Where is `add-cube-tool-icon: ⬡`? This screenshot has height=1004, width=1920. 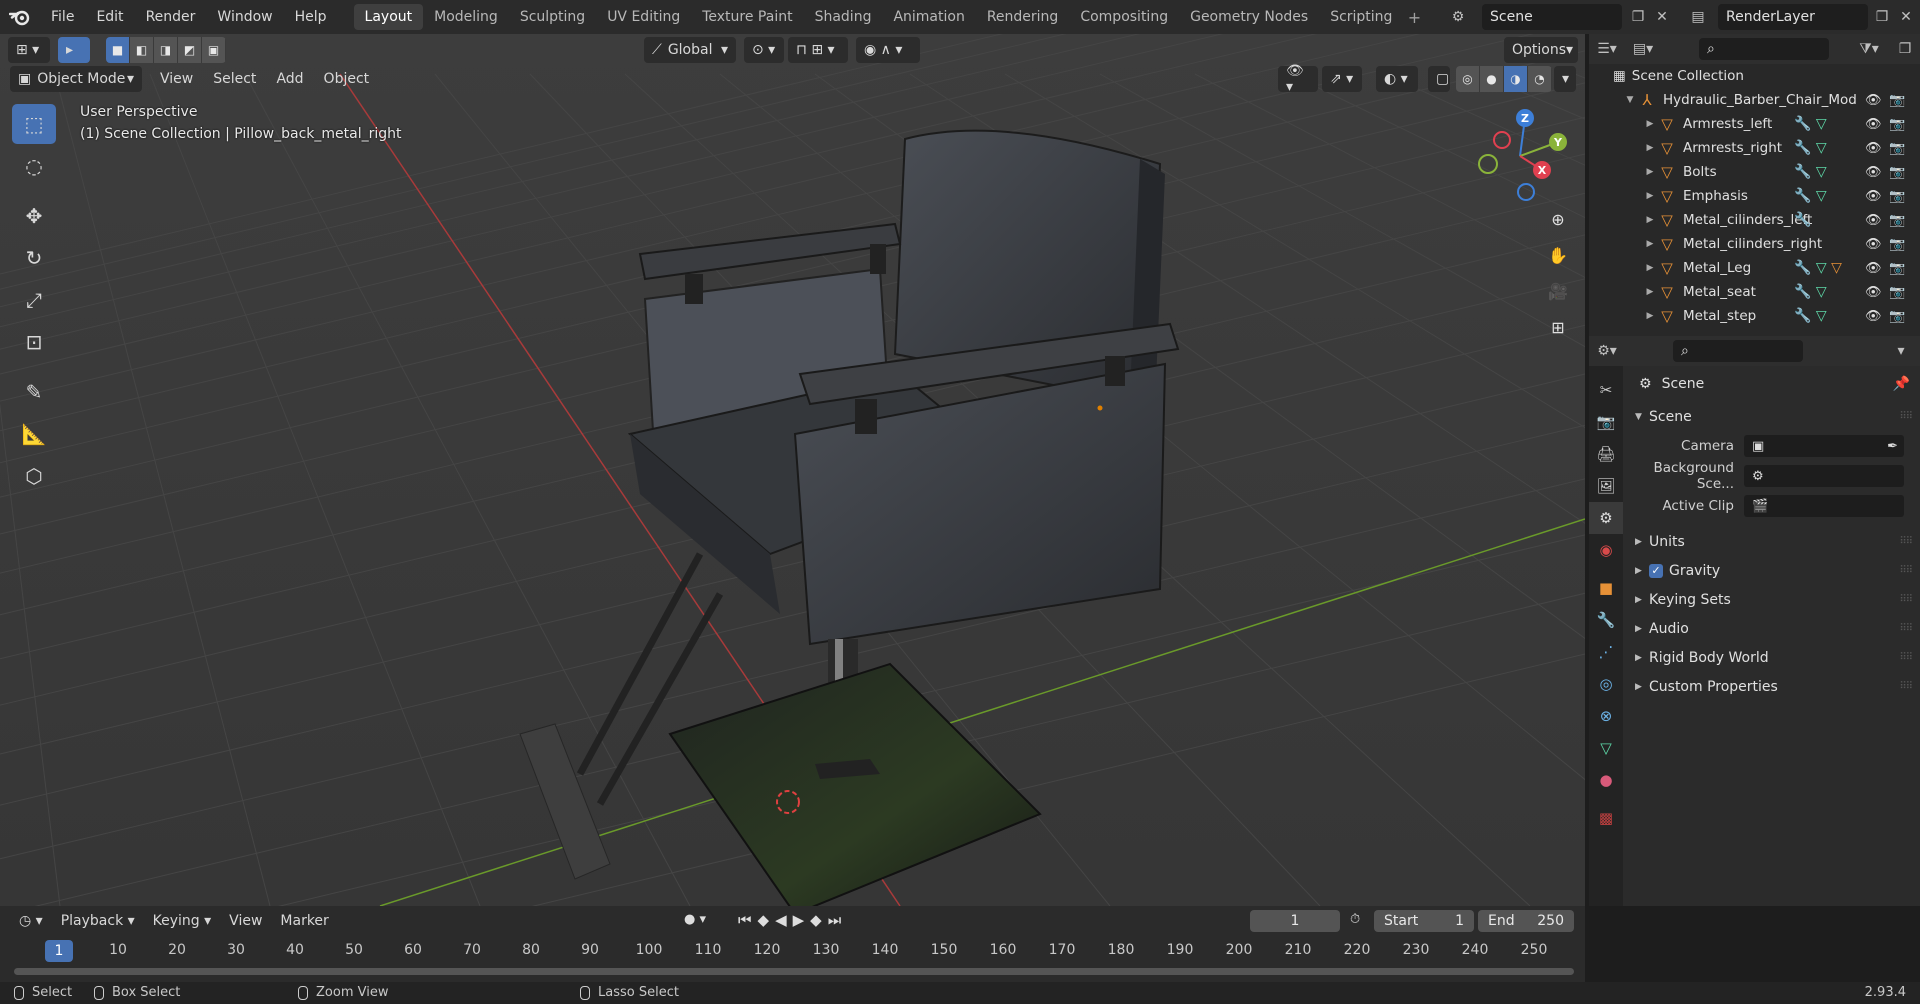
add-cube-tool-icon: ⬡ is located at coordinates (34, 476).